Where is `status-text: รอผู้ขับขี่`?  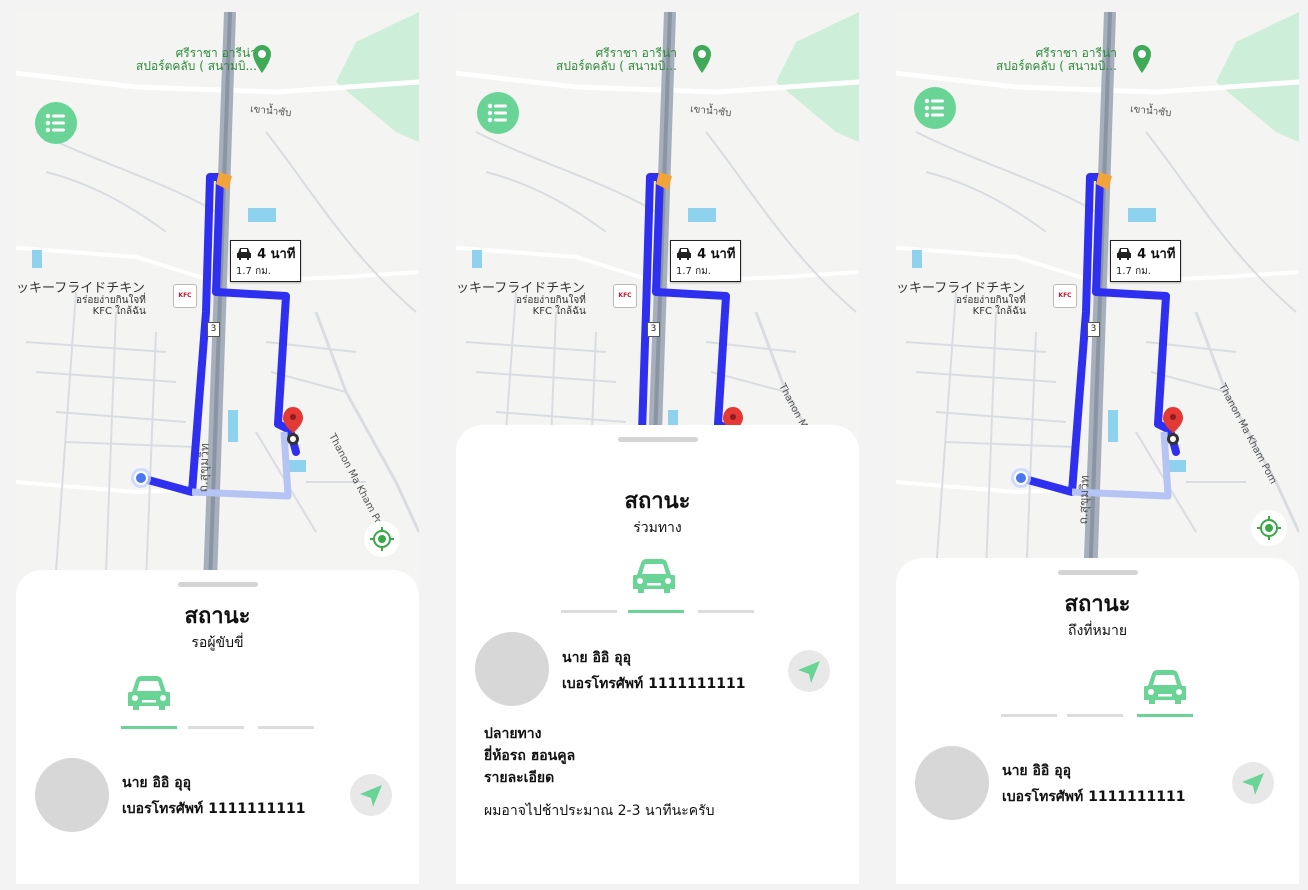
status-text: รอผู้ขับขี่ is located at coordinates (217, 643).